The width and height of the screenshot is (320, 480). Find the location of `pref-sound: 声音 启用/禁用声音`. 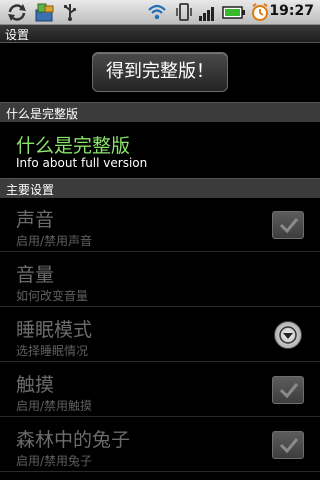

pref-sound: 声音 启用/禁用声音 is located at coordinates (160, 225).